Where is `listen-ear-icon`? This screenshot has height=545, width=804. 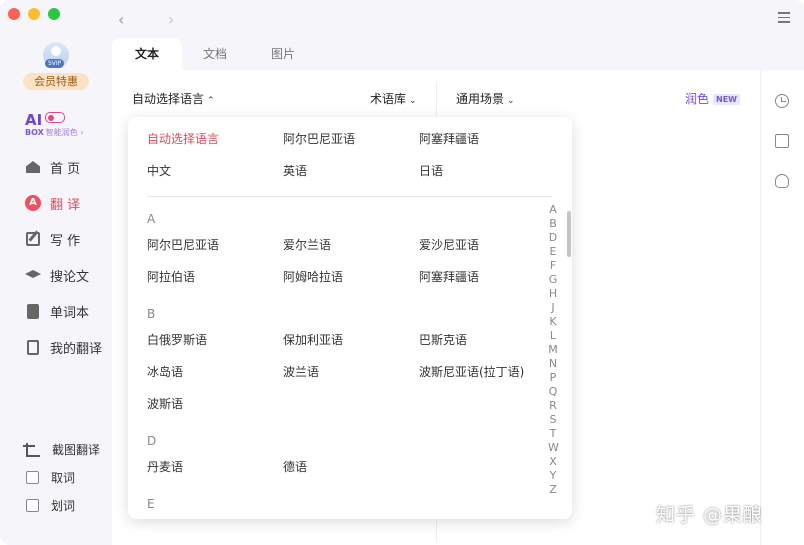 listen-ear-icon is located at coordinates (782, 181).